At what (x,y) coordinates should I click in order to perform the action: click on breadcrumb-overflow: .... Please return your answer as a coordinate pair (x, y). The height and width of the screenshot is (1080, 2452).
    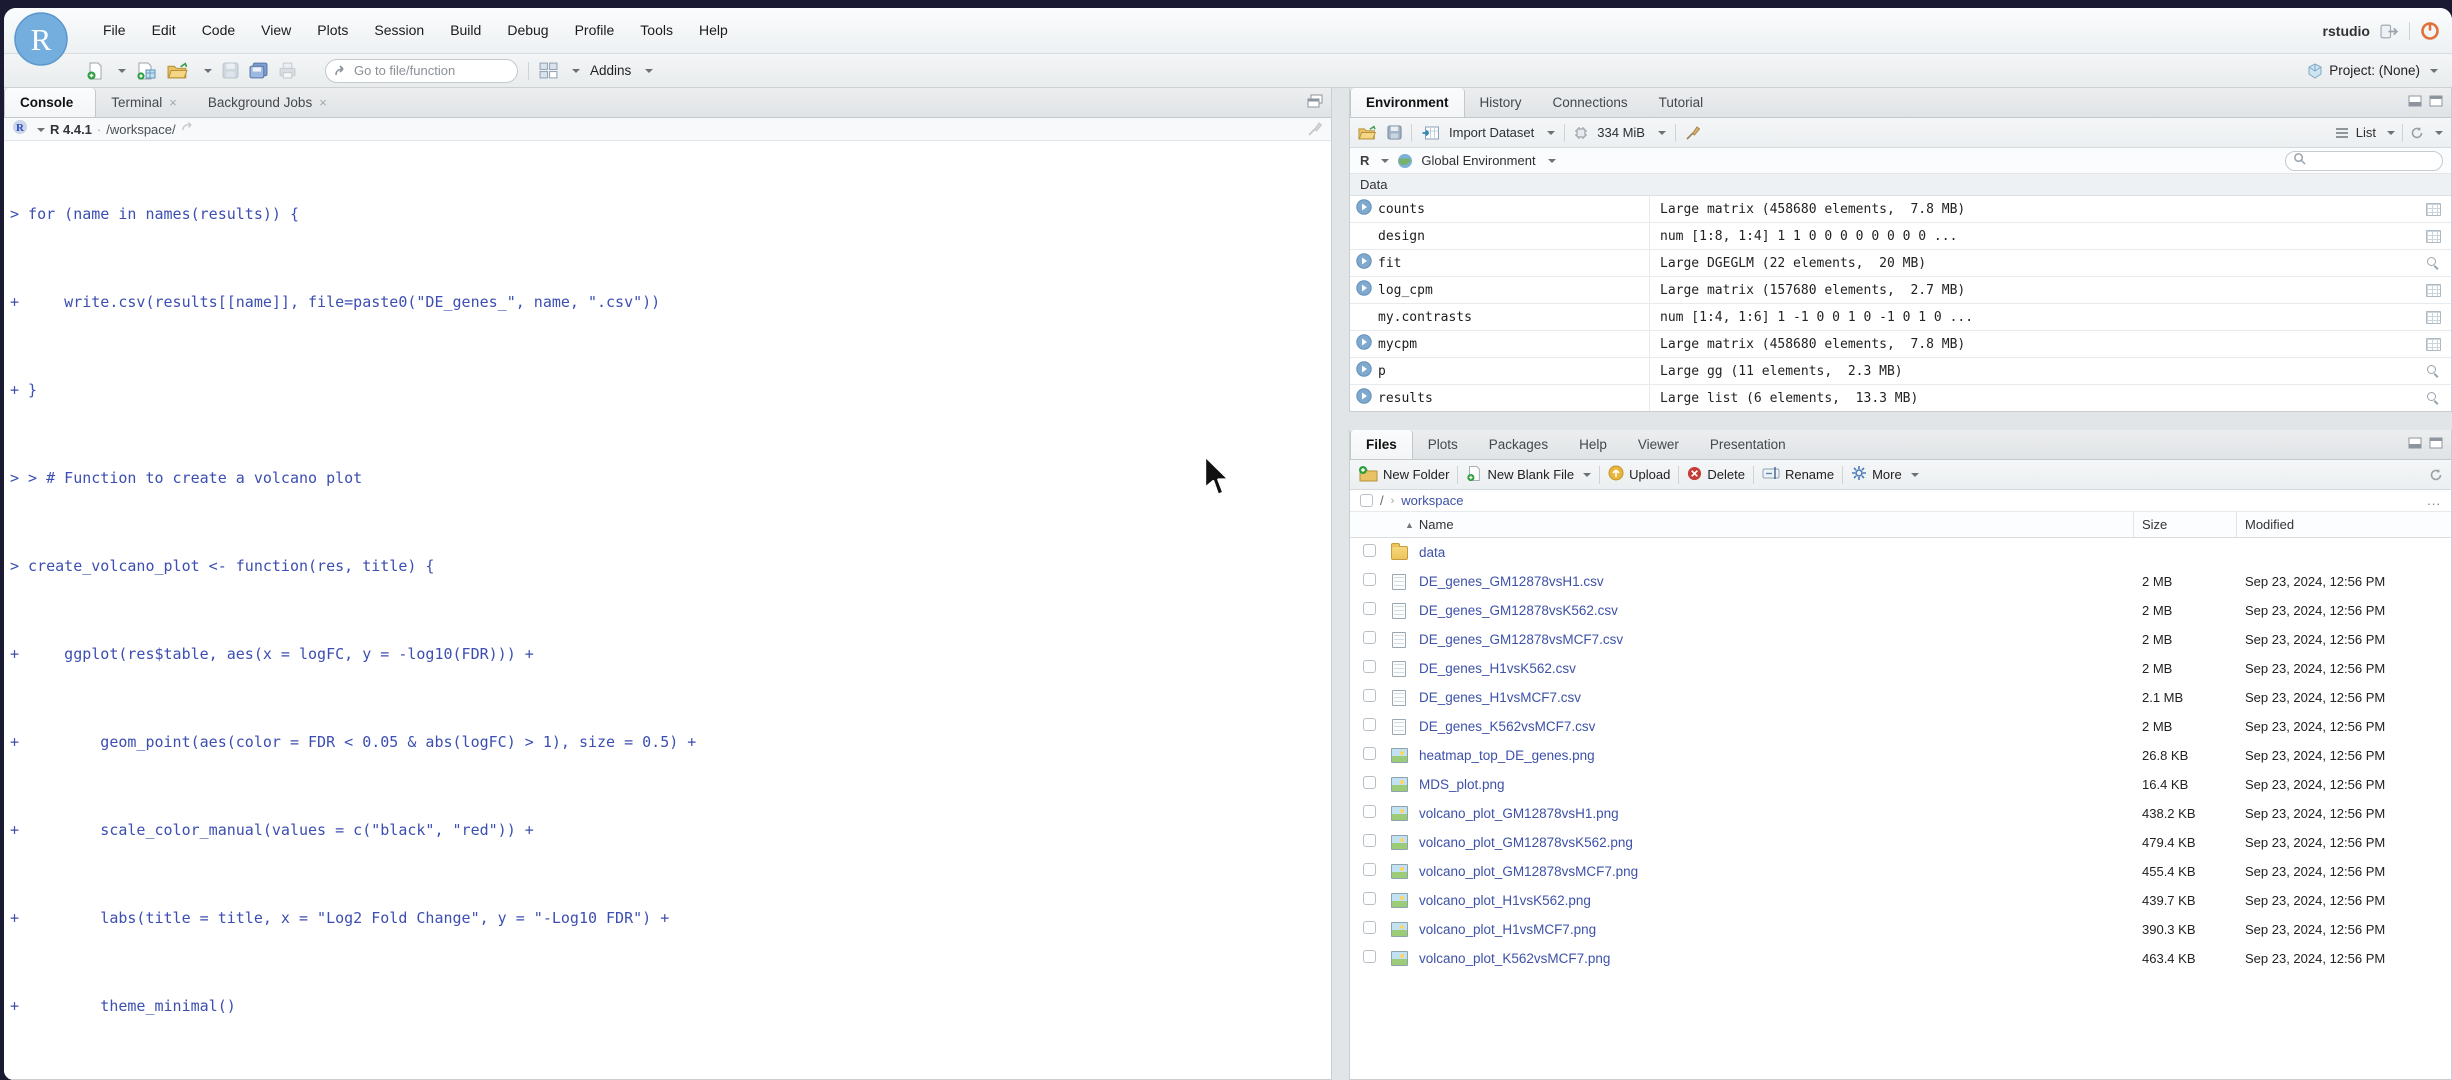
    Looking at the image, I should click on (2434, 500).